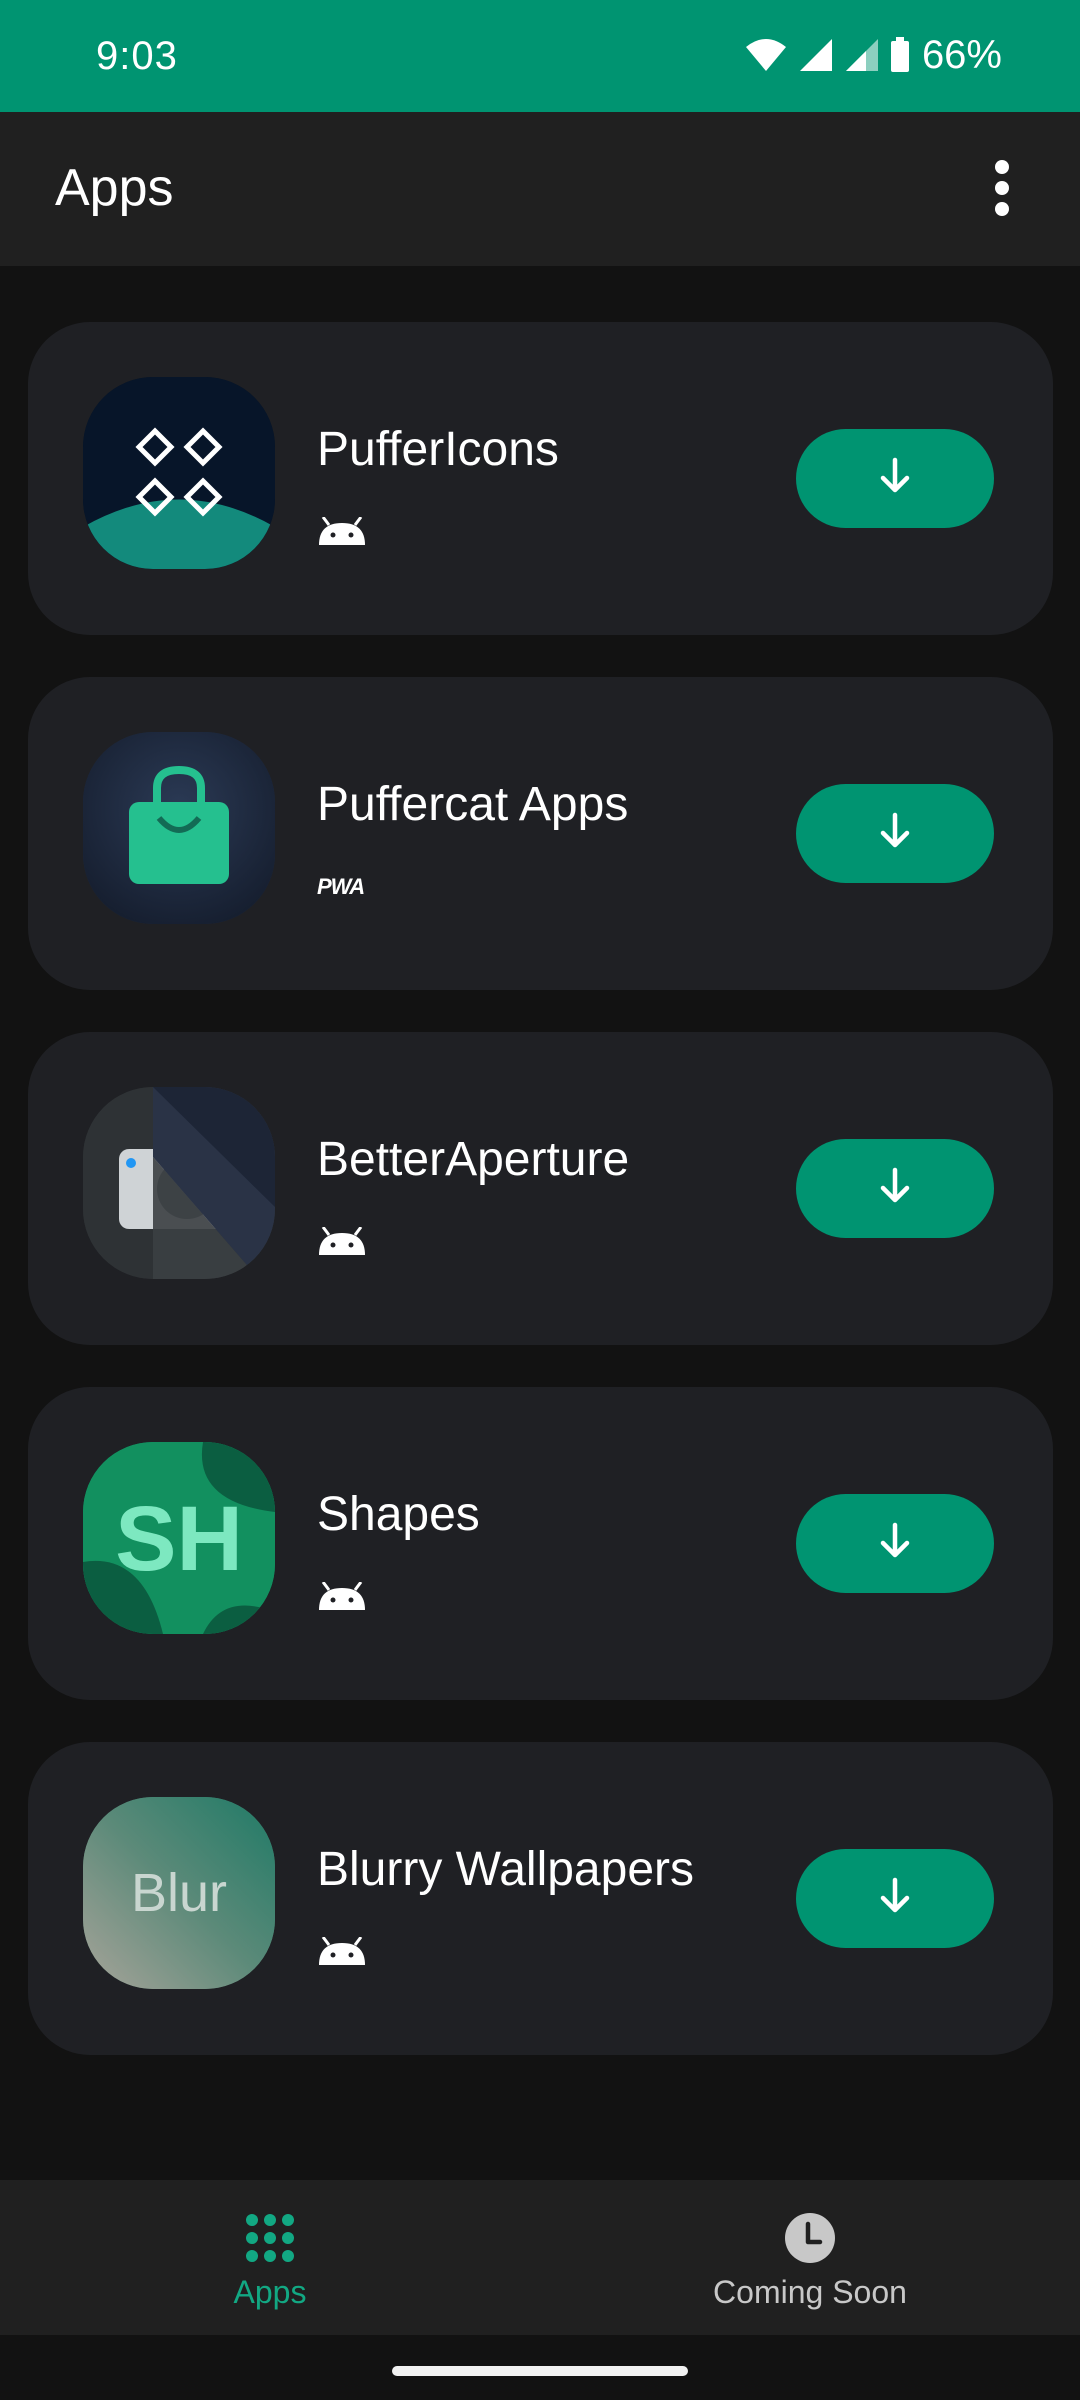  What do you see at coordinates (540, 478) in the screenshot?
I see `app-card: PufferIcons` at bounding box center [540, 478].